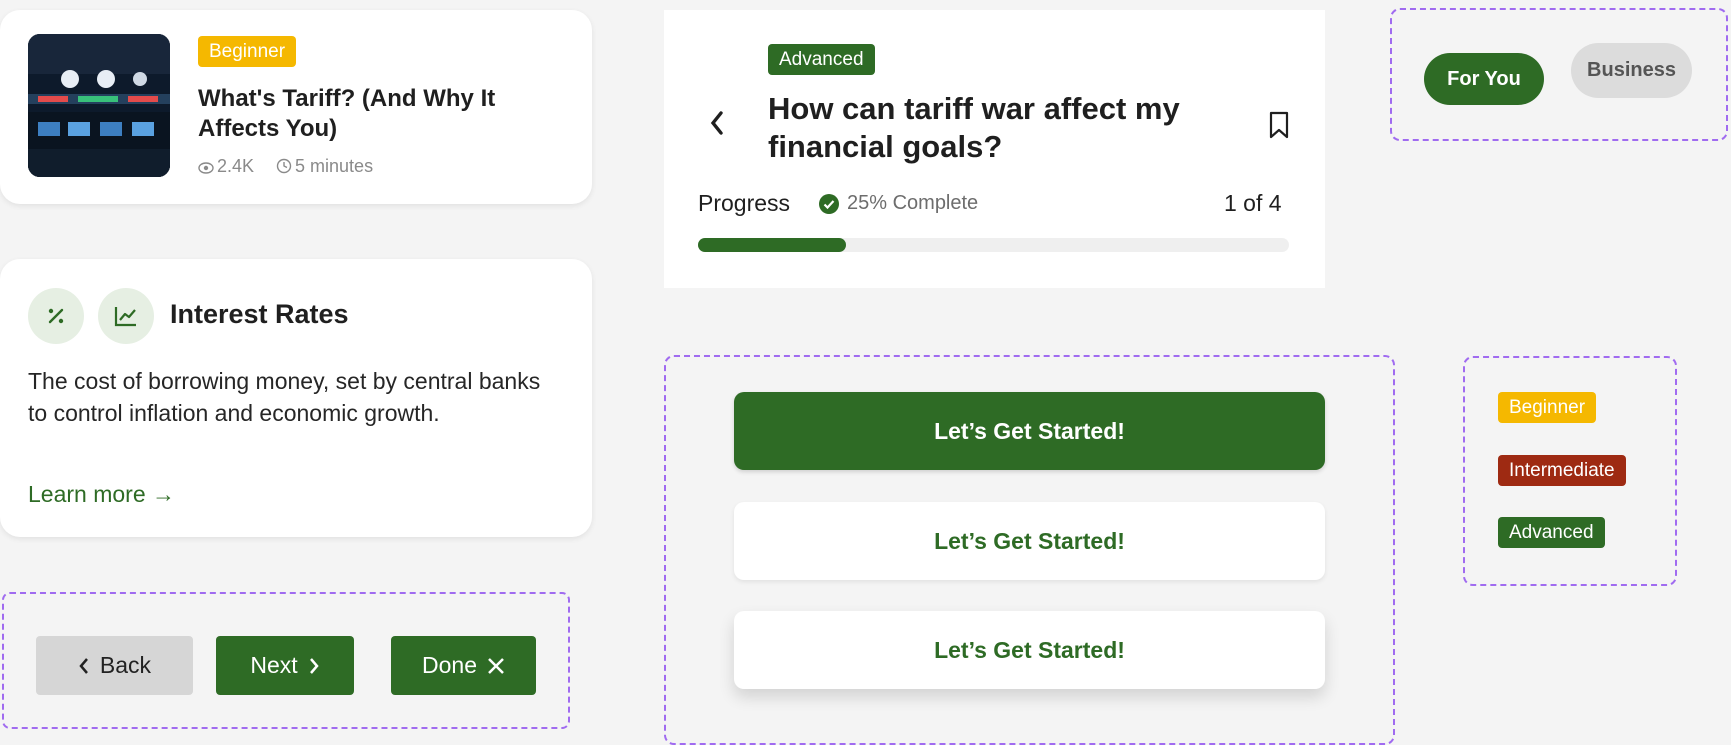  I want to click on badge-advanced-wrap: Advanced, so click(1551, 532).